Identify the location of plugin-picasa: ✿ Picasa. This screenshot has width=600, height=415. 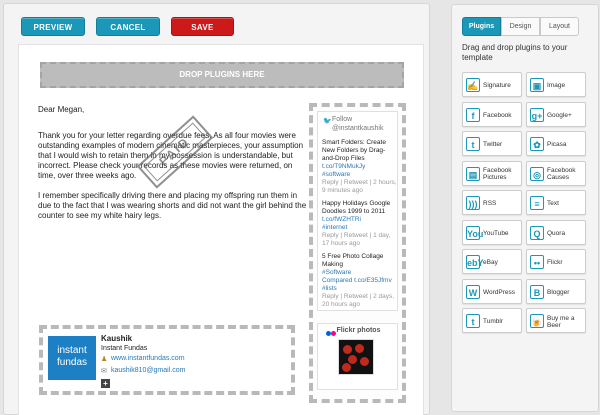
(556, 143).